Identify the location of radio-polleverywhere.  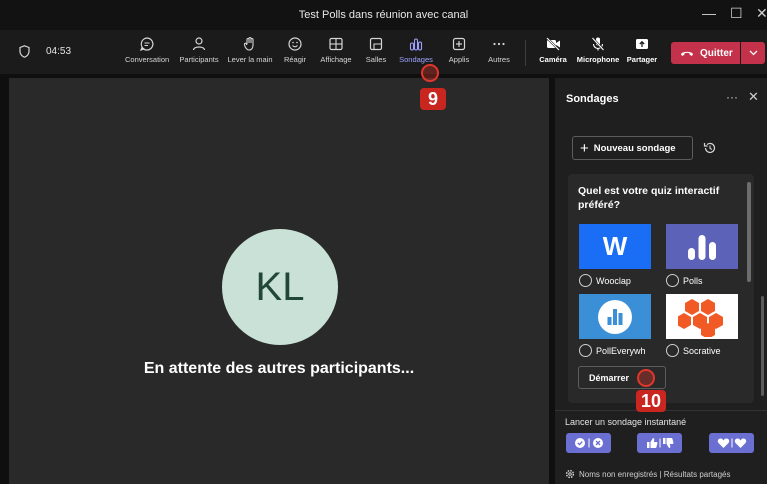
(585, 350).